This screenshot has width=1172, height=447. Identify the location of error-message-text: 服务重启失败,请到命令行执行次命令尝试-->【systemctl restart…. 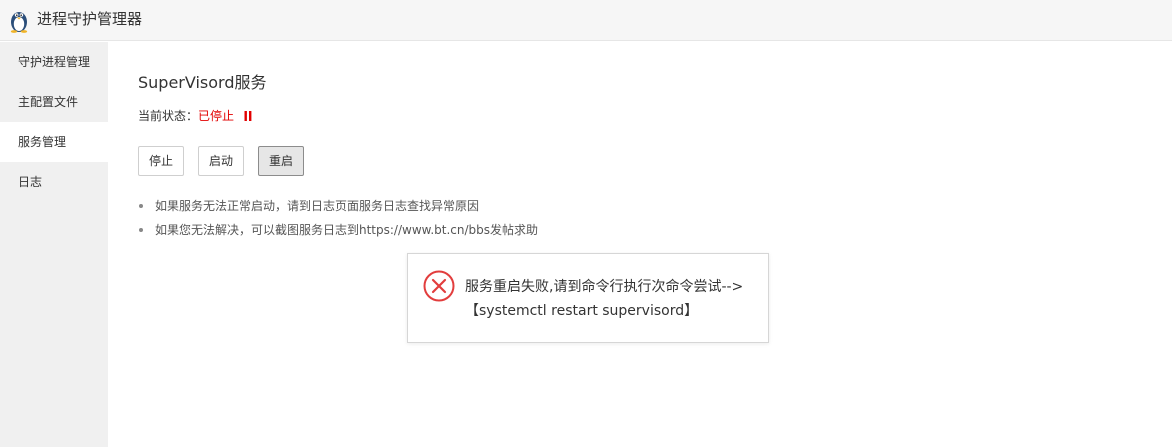
(604, 299).